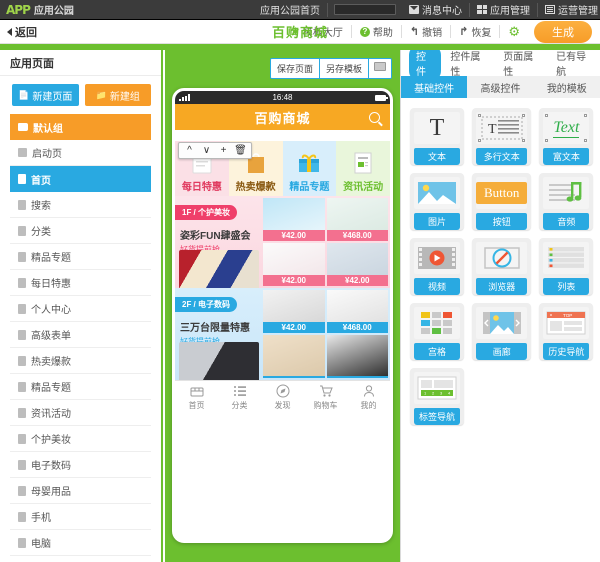  Describe the element at coordinates (80, 231) in the screenshot. I see `sidebar-item-category: 分类` at that location.